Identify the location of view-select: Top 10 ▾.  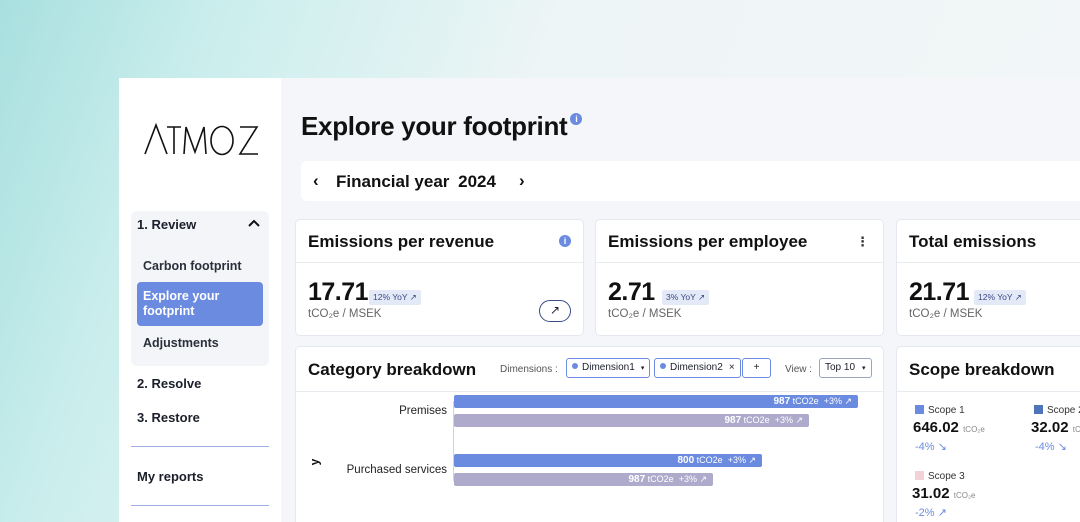
(845, 368).